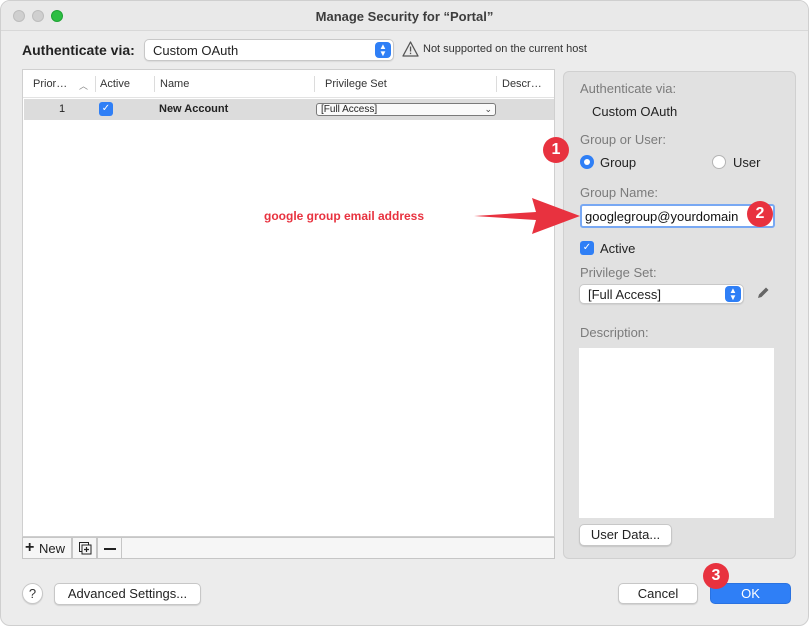  I want to click on group-name-label: Group Name:, so click(619, 192).